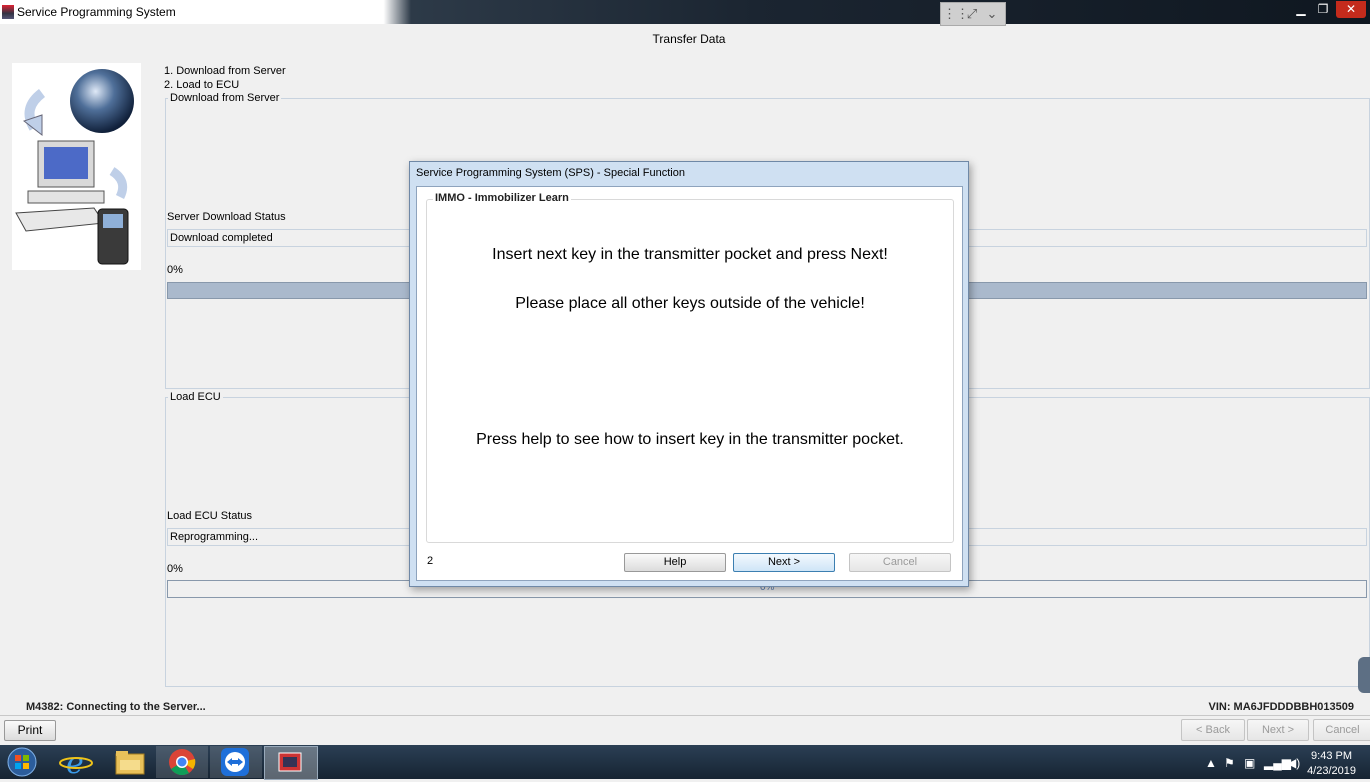  I want to click on dialog-next-button: Next >, so click(784, 562).